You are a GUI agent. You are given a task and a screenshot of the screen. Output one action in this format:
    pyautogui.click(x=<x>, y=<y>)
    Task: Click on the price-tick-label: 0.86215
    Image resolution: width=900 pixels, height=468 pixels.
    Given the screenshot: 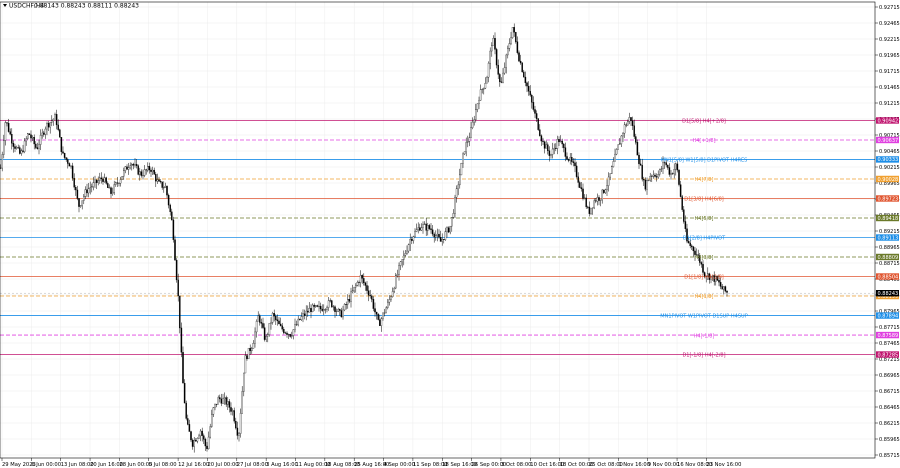 What is the action you would take?
    pyautogui.click(x=889, y=424)
    